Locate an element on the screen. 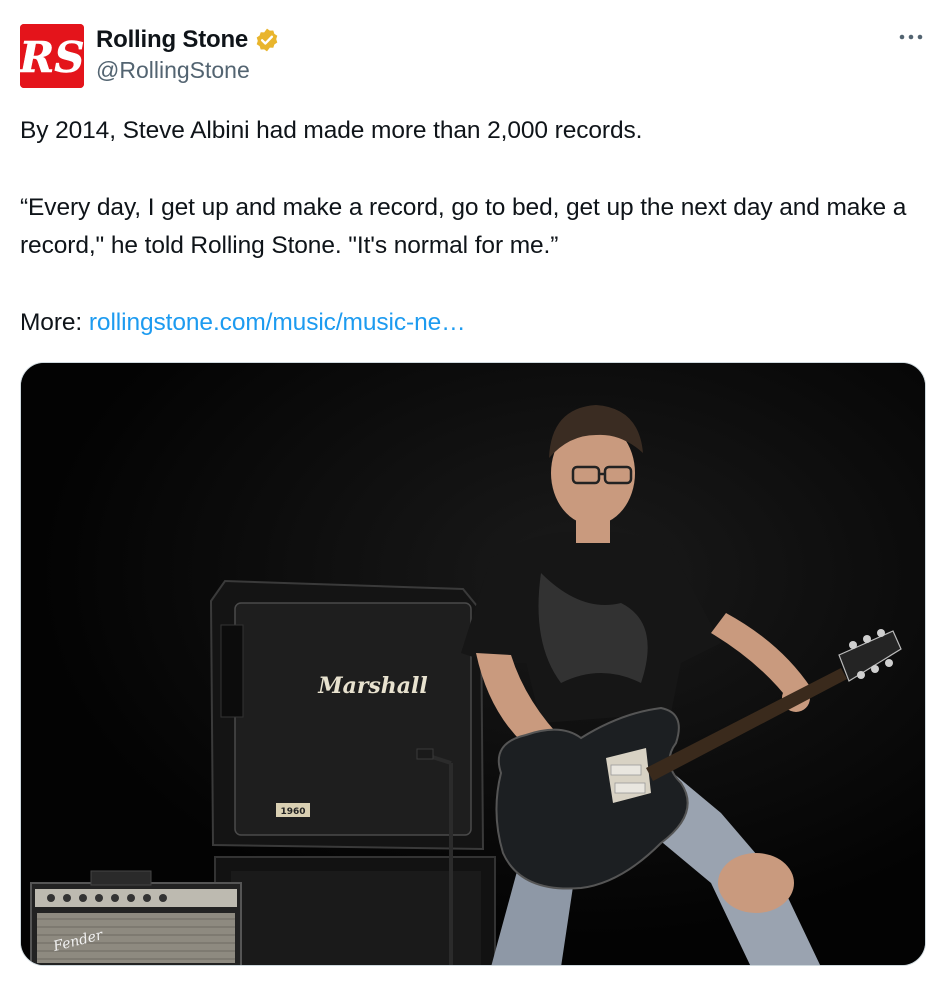  fender-combo-amp: Fender is located at coordinates (136, 917).